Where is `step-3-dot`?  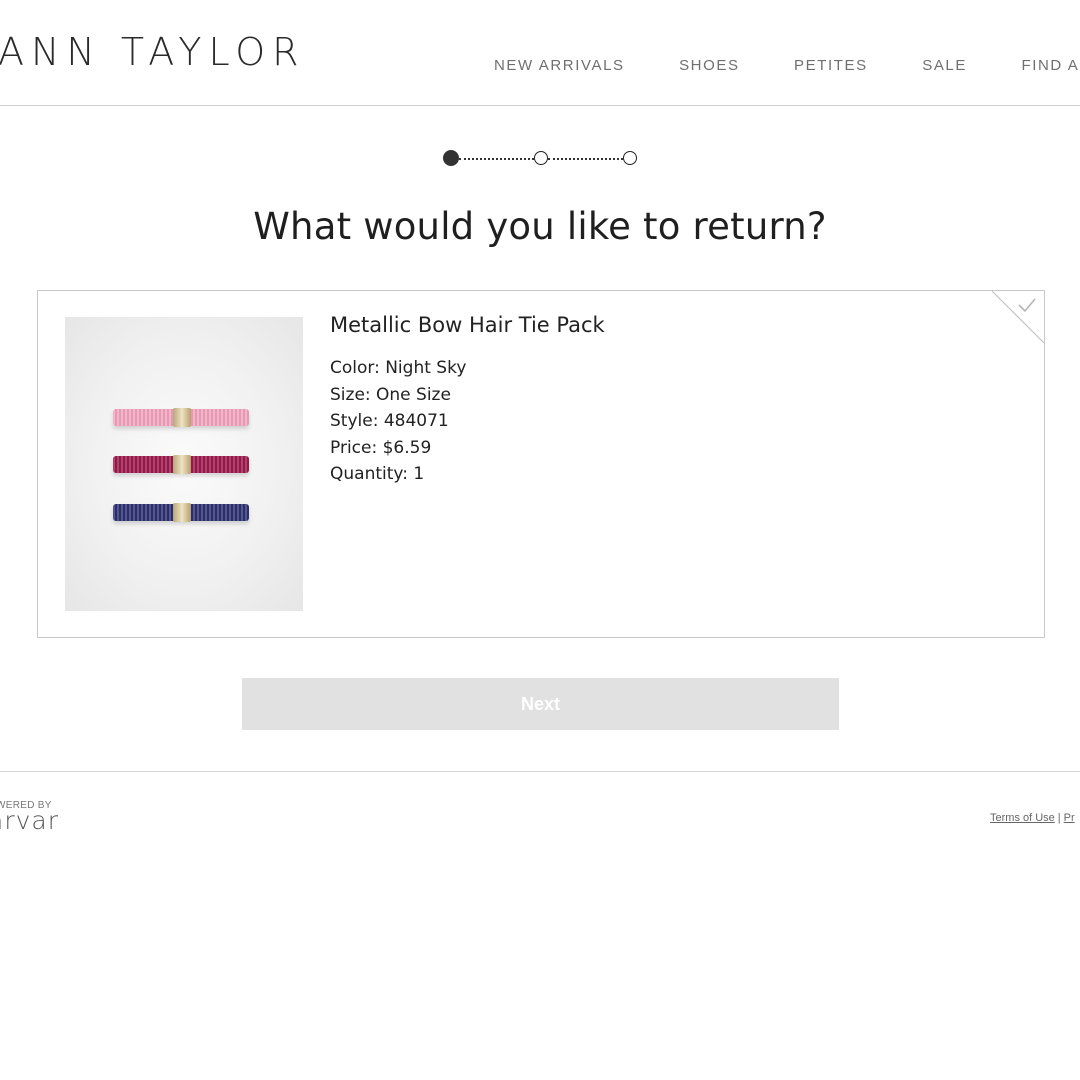
step-3-dot is located at coordinates (630, 158).